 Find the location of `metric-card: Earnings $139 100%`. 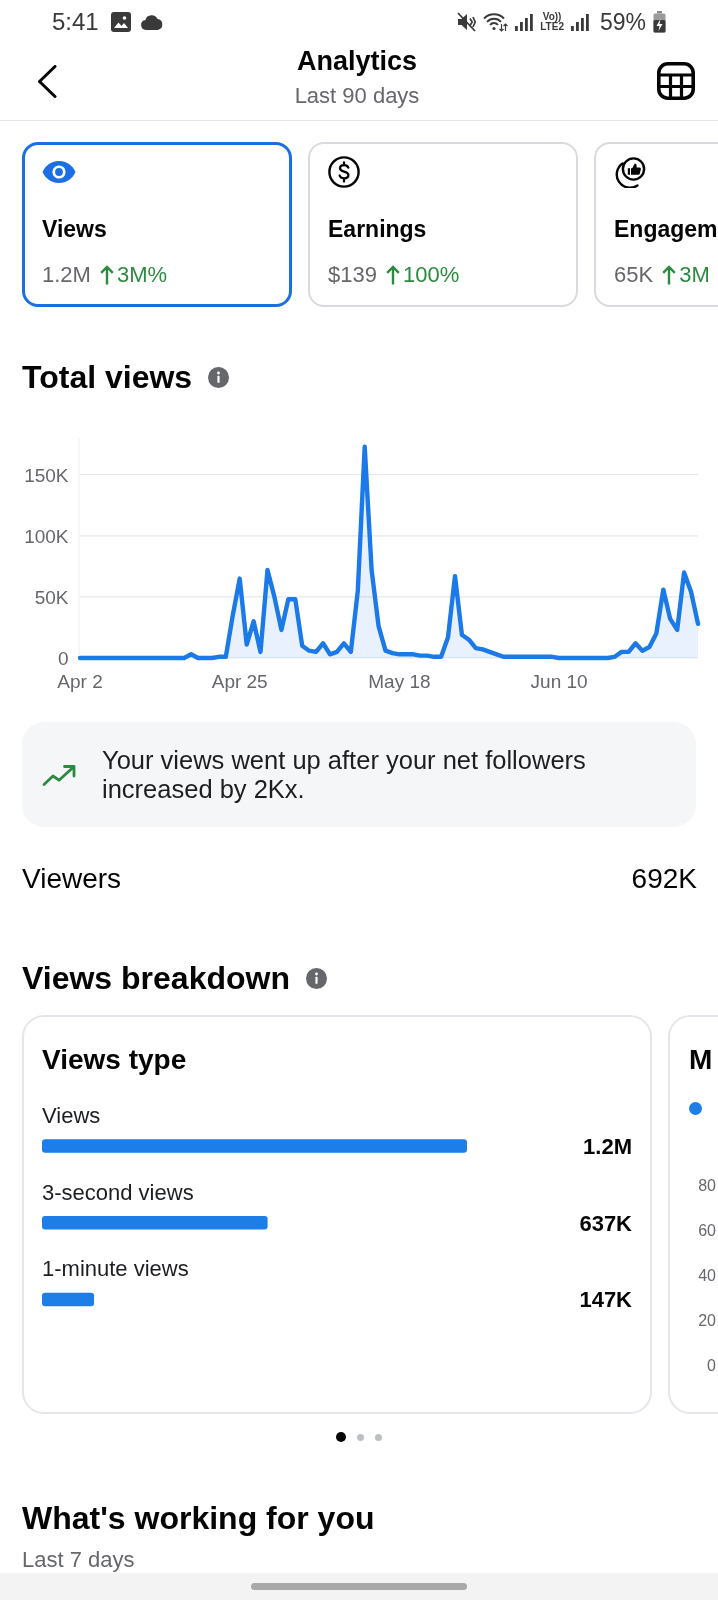

metric-card: Earnings $139 100% is located at coordinates (443, 224).